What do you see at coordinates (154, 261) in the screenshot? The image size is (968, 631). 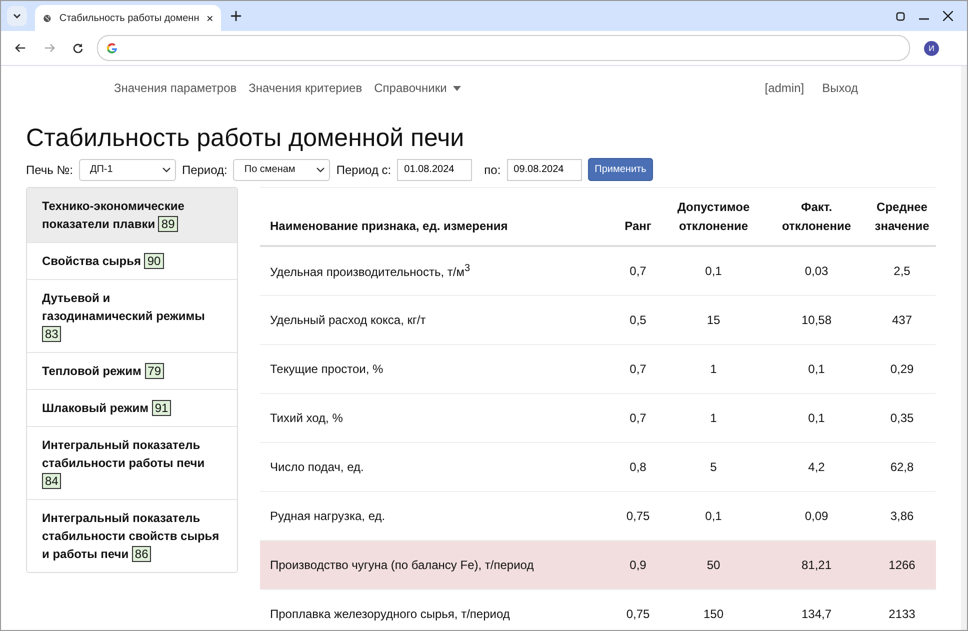 I see `score-badge: 90` at bounding box center [154, 261].